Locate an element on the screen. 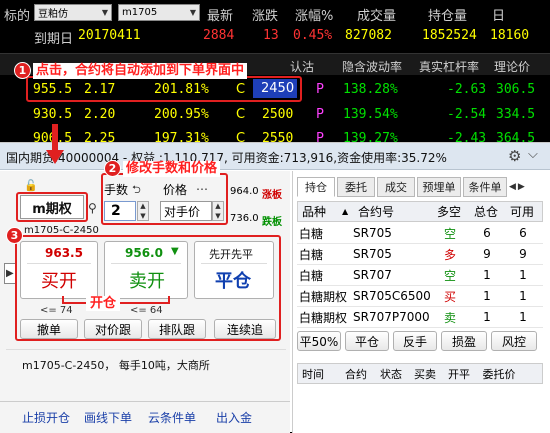 This screenshot has height=433, width=550. step-1-badge: 1 is located at coordinates (22, 70).